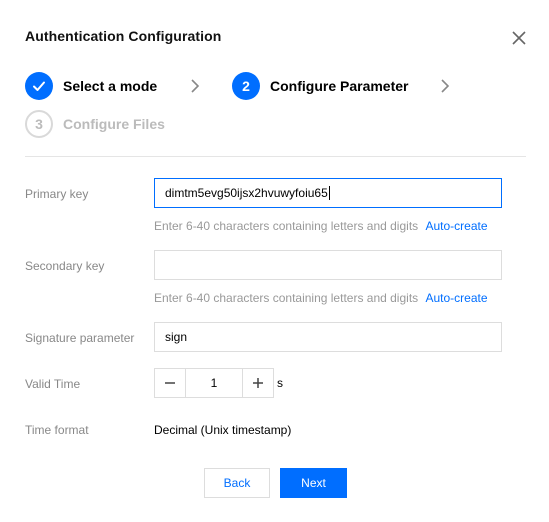 The image size is (549, 522). I want to click on divider, so click(275, 156).